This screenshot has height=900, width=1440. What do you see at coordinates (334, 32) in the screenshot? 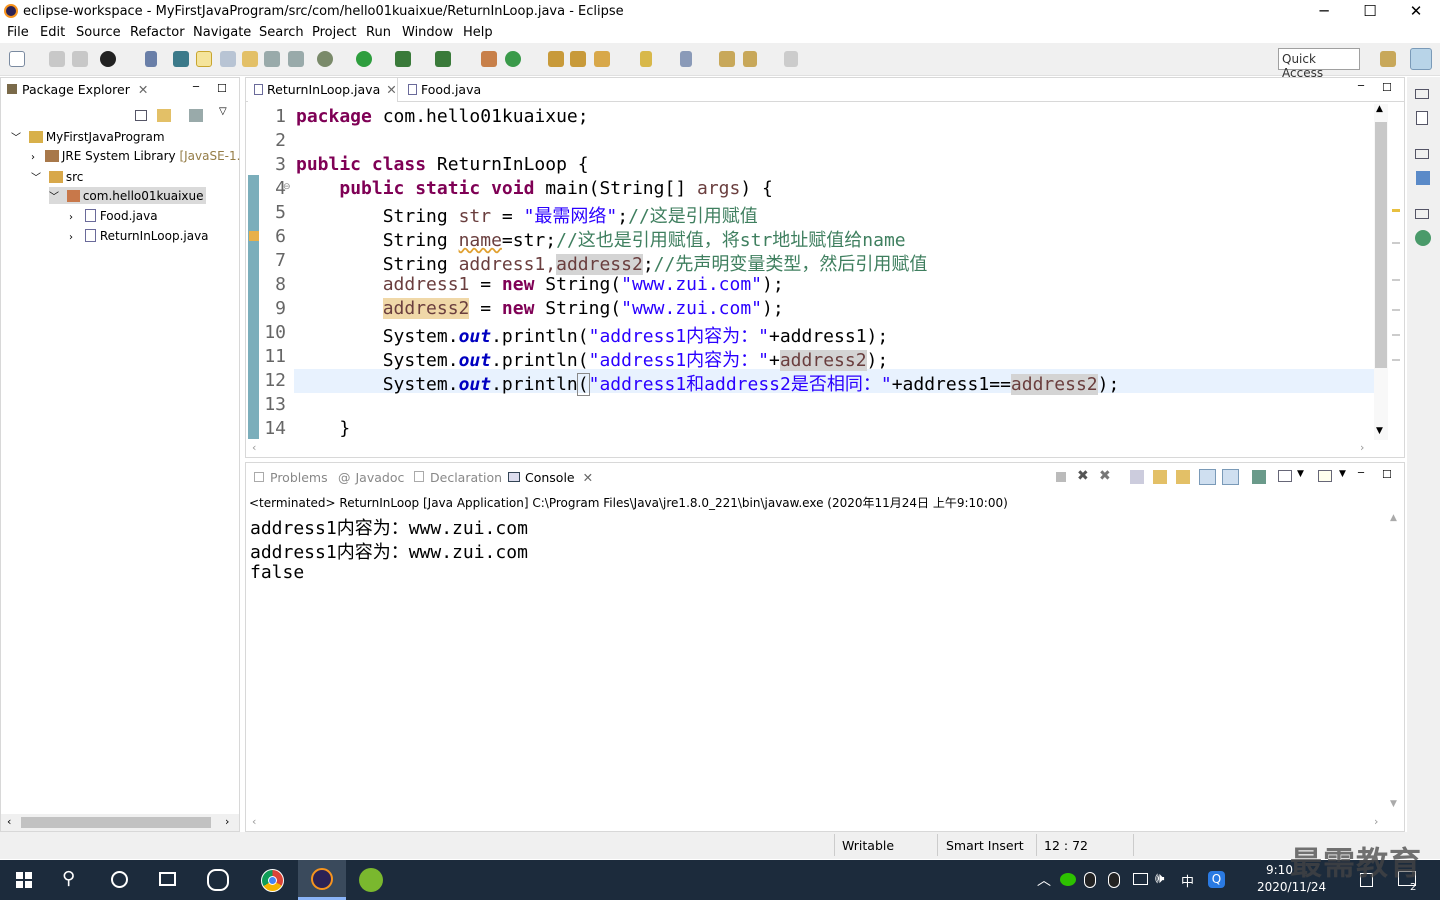
I see `menu-project: Project` at bounding box center [334, 32].